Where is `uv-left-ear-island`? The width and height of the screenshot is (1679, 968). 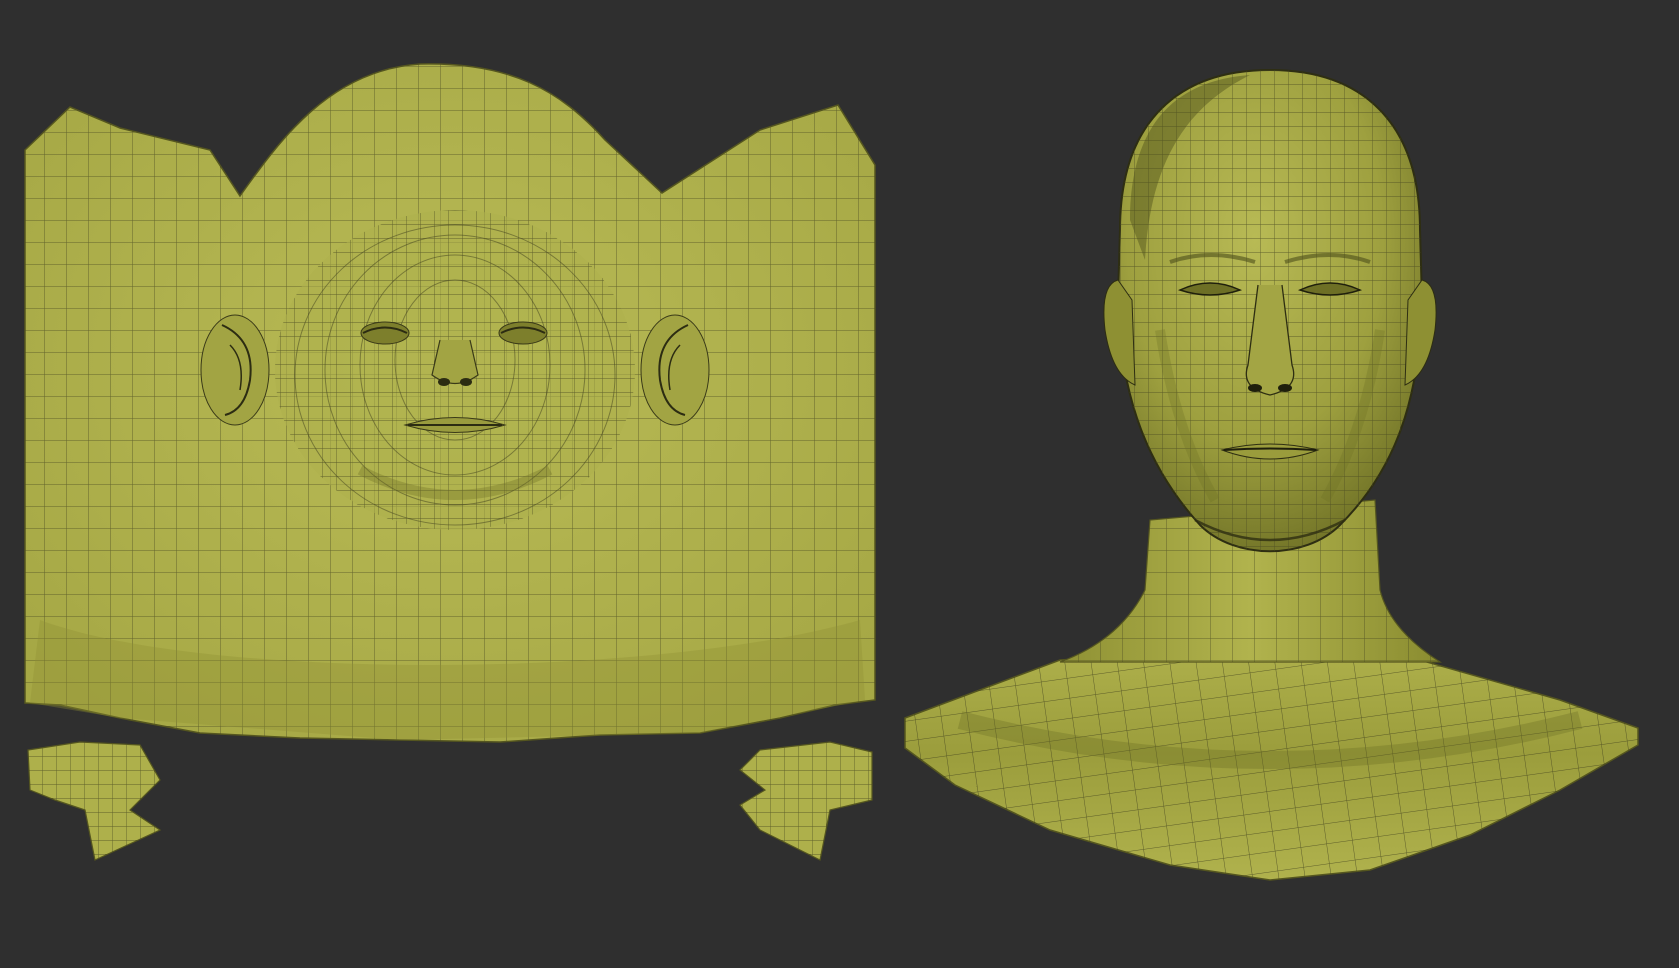 uv-left-ear-island is located at coordinates (94, 801).